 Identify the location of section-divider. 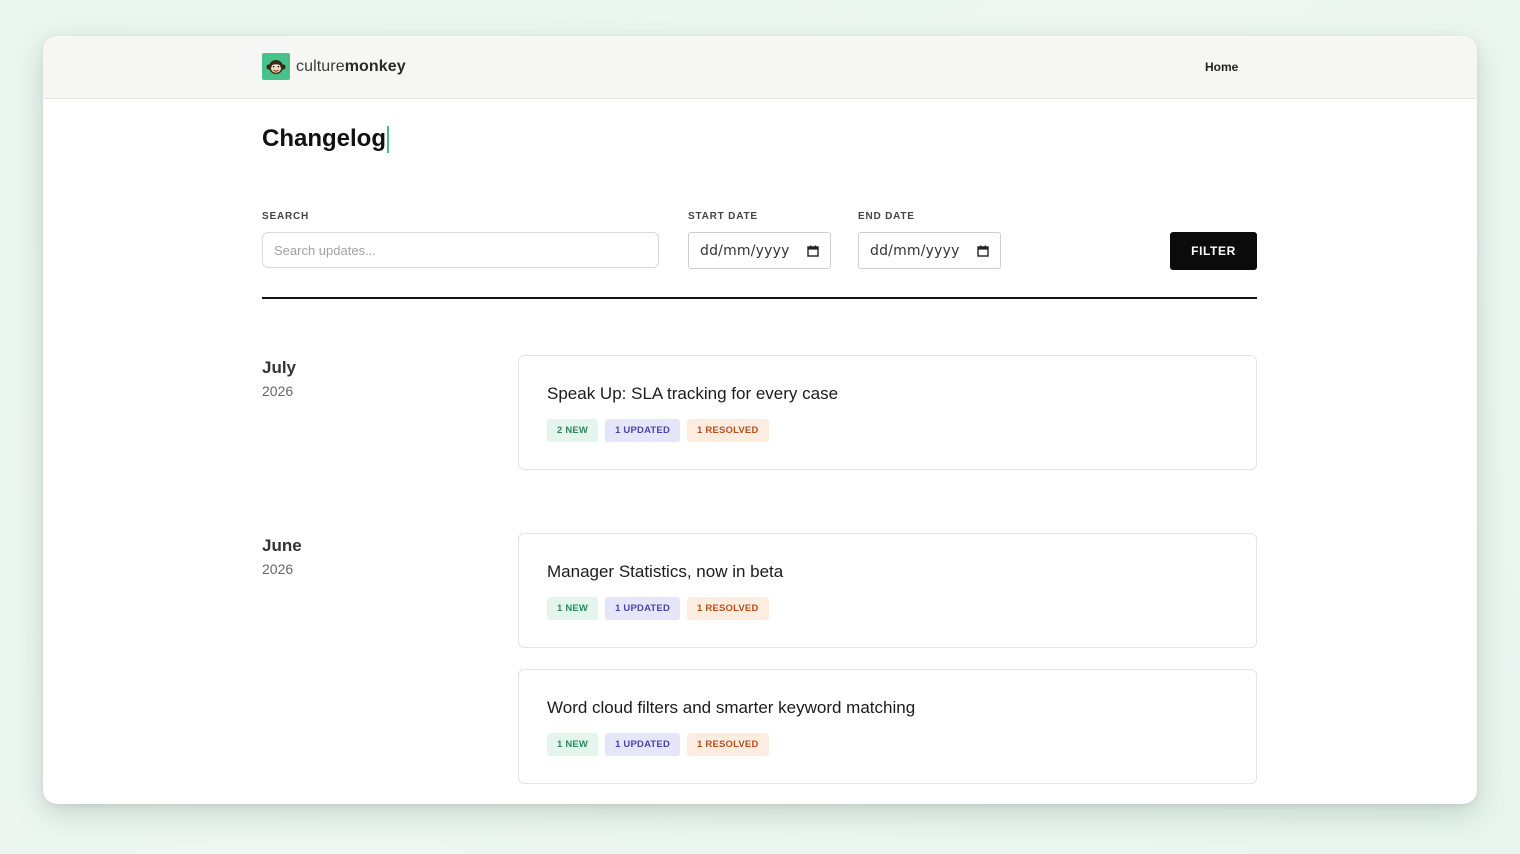
(759, 298).